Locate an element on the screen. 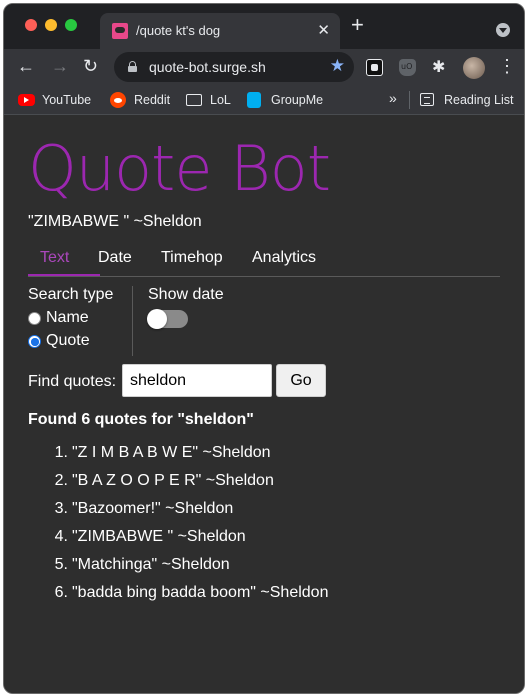 This screenshot has height=697, width=528. puzzle-icon: ✱ is located at coordinates (440, 66).